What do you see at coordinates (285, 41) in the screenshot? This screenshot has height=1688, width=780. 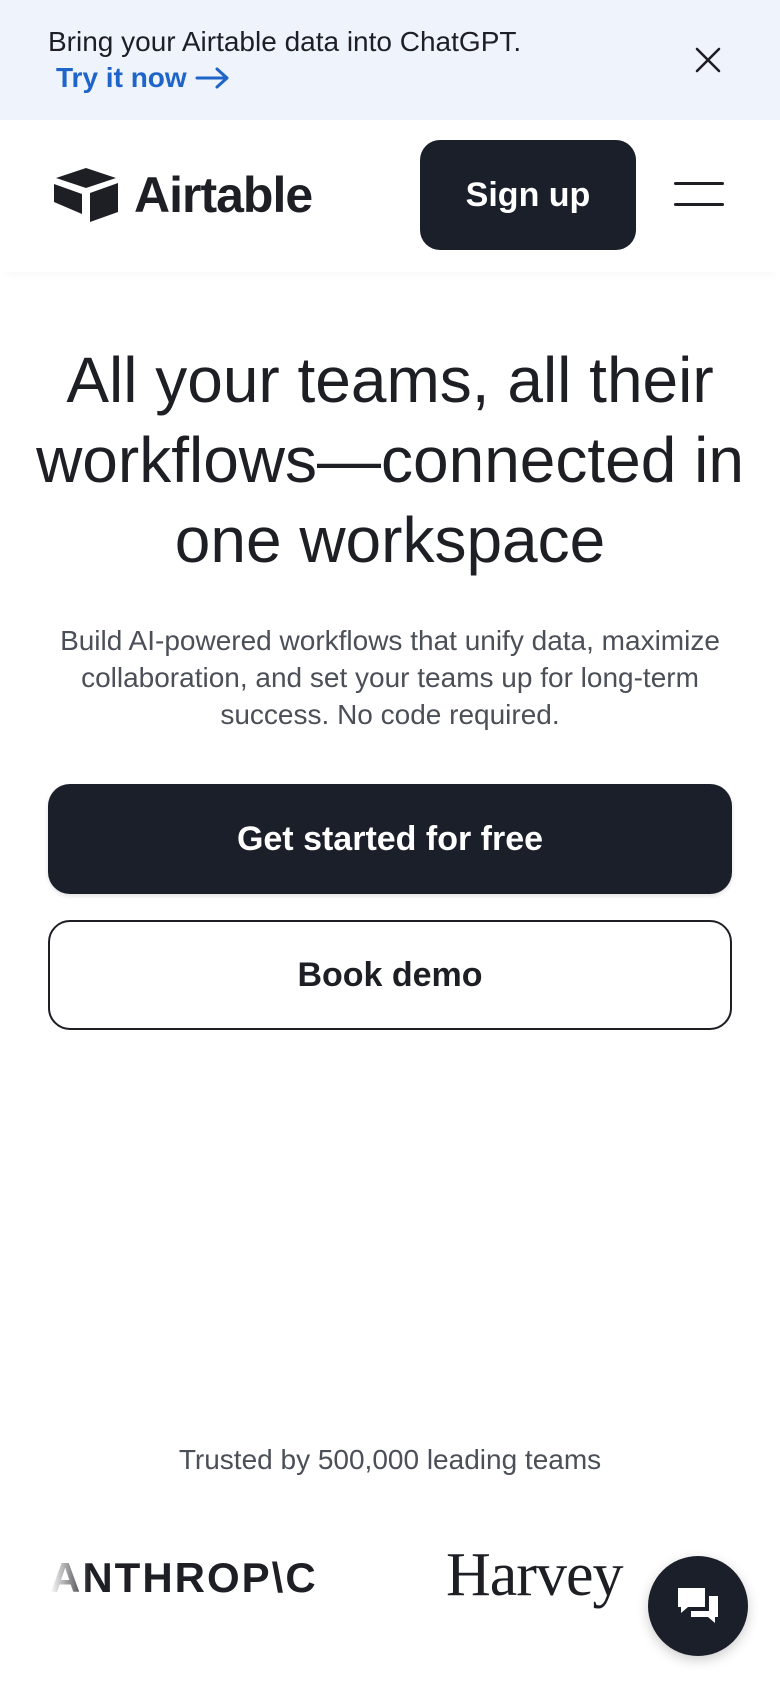 I see `banner-text: Bring your Airtable data into ChatGPT.` at bounding box center [285, 41].